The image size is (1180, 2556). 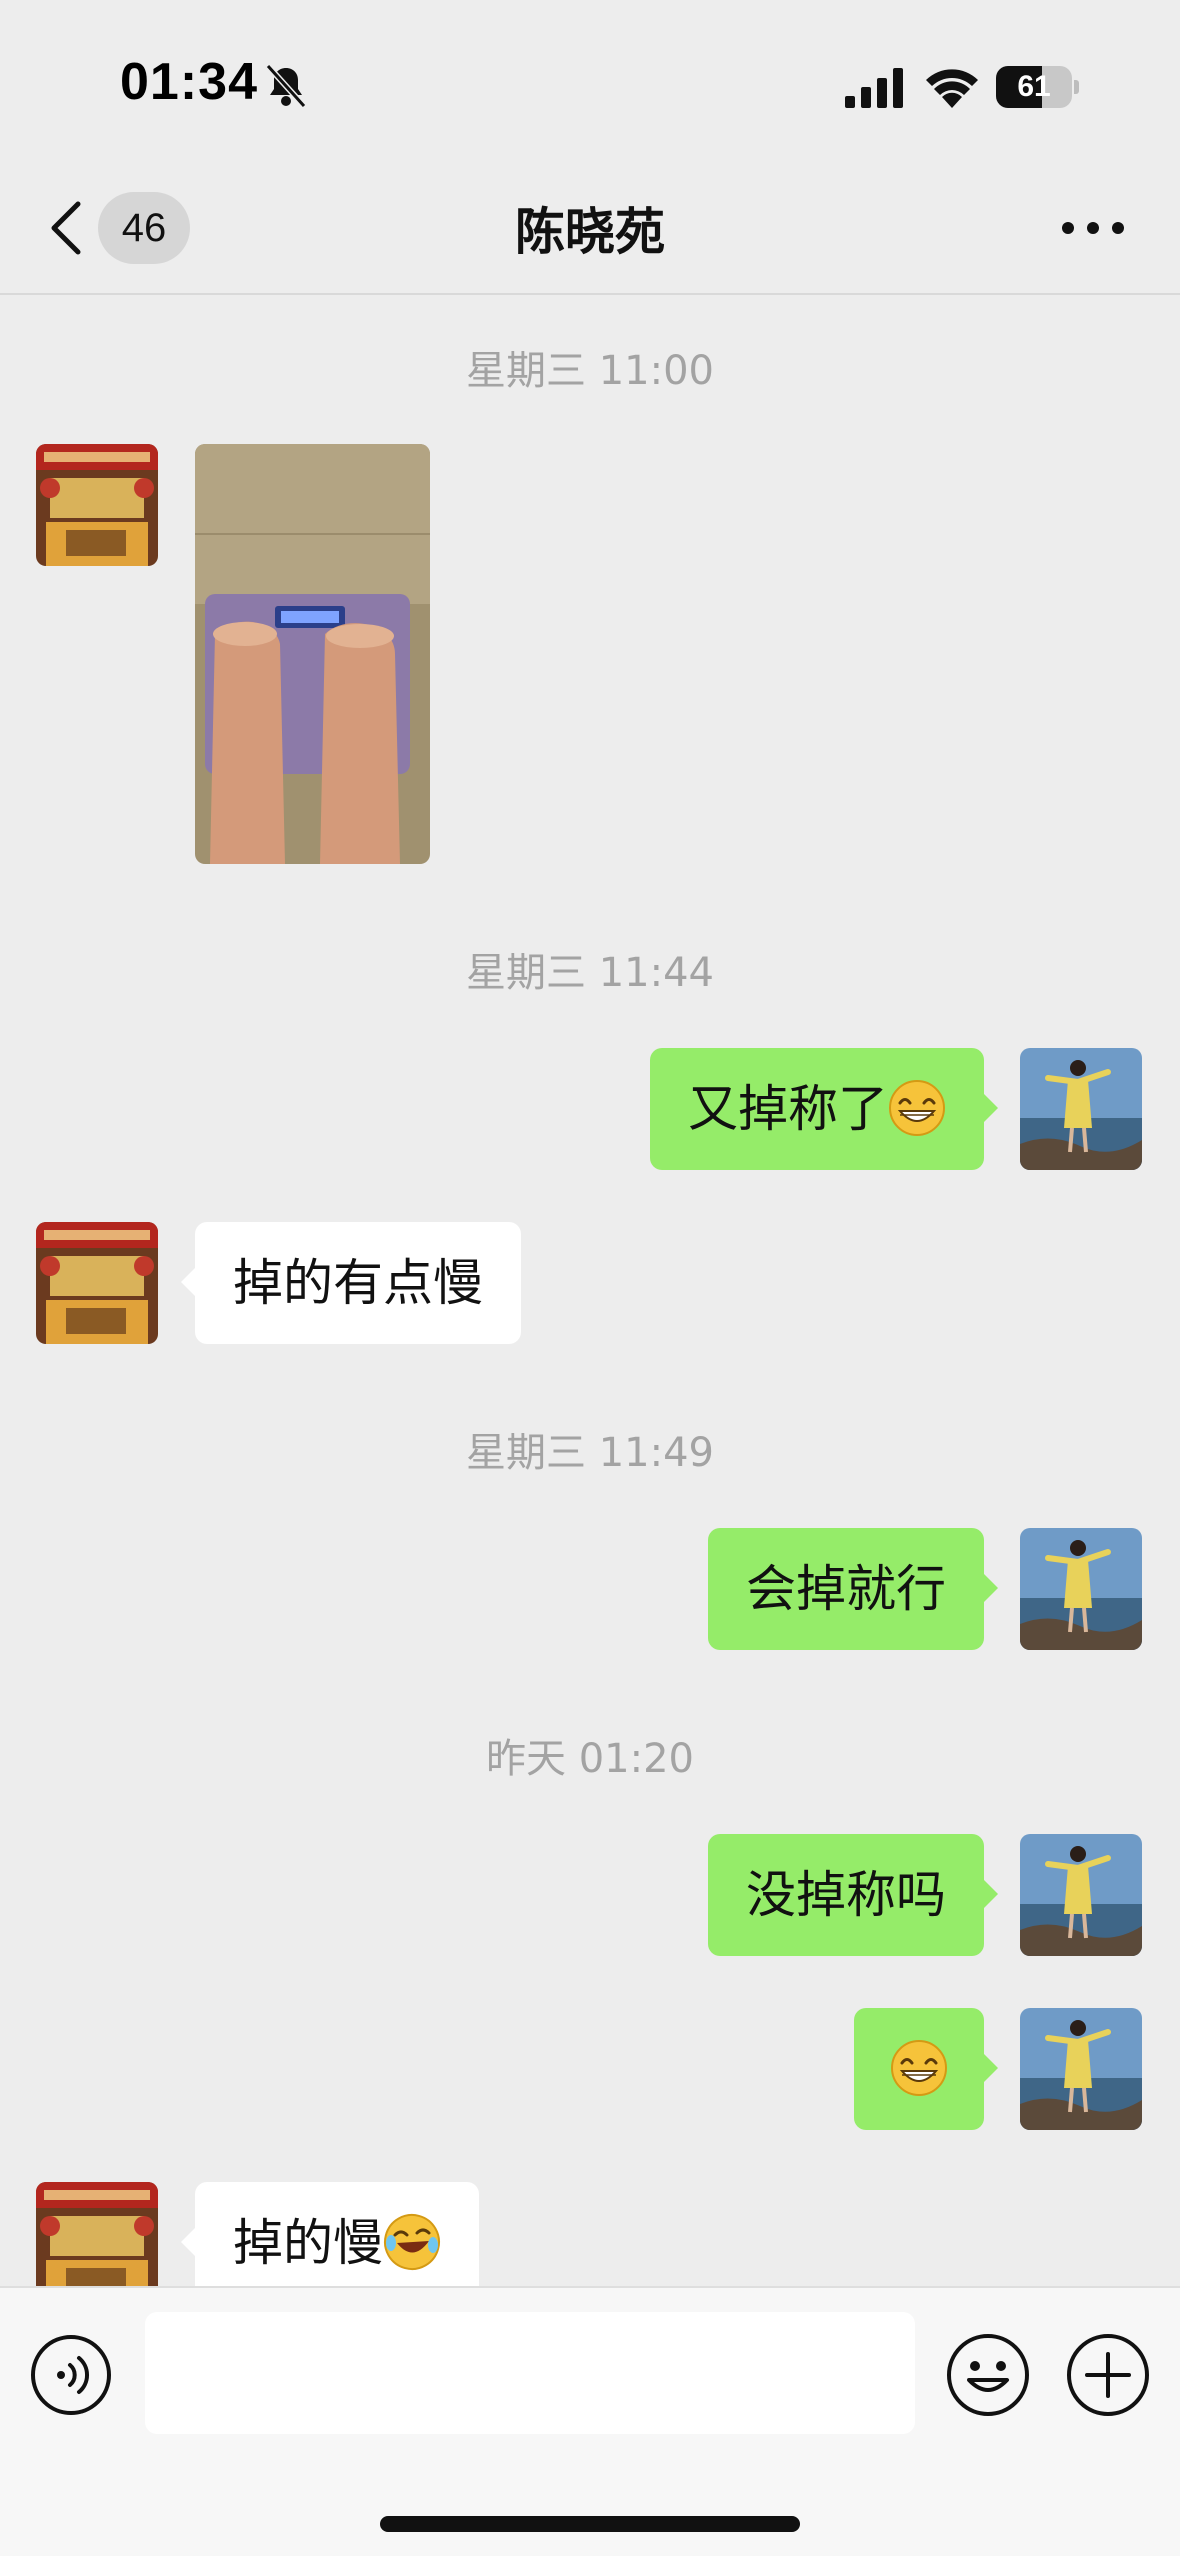 I want to click on status-bar: 01:34 61, so click(x=590, y=75).